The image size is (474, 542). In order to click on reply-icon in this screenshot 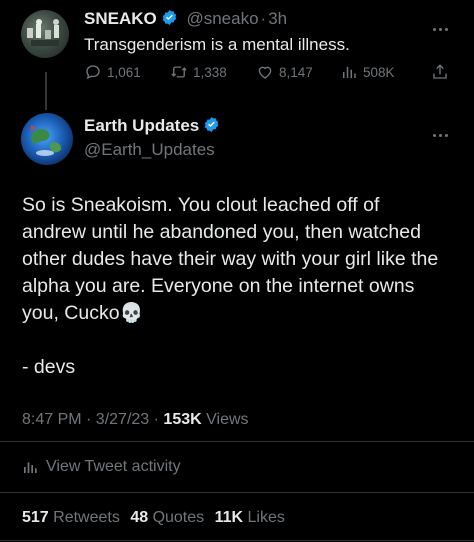, I will do `click(93, 72)`.